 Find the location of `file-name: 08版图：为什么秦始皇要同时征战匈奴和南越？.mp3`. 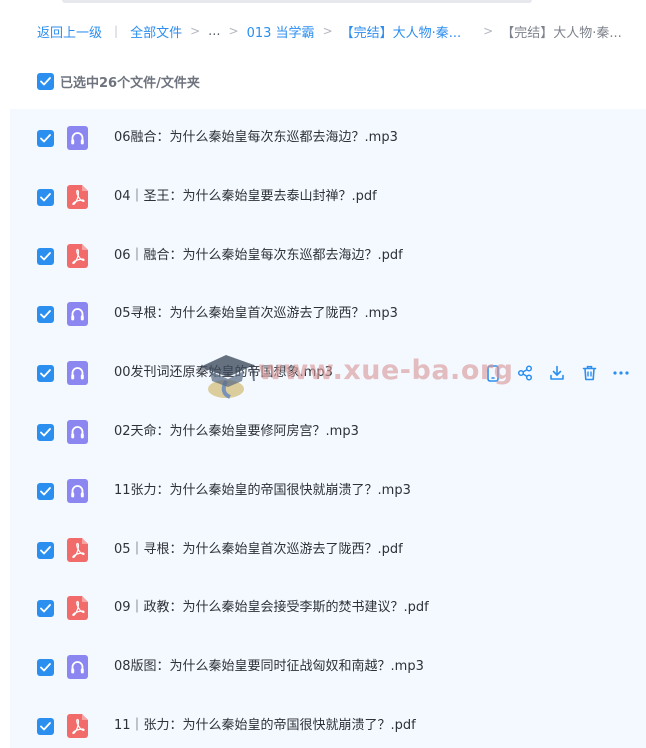

file-name: 08版图：为什么秦始皇要同时征战匈奴和南越？.mp3 is located at coordinates (269, 667).